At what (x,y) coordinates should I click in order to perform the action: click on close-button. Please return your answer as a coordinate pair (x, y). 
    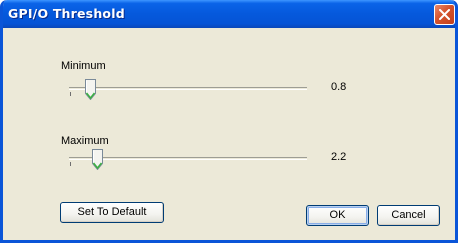
    Looking at the image, I should click on (444, 14).